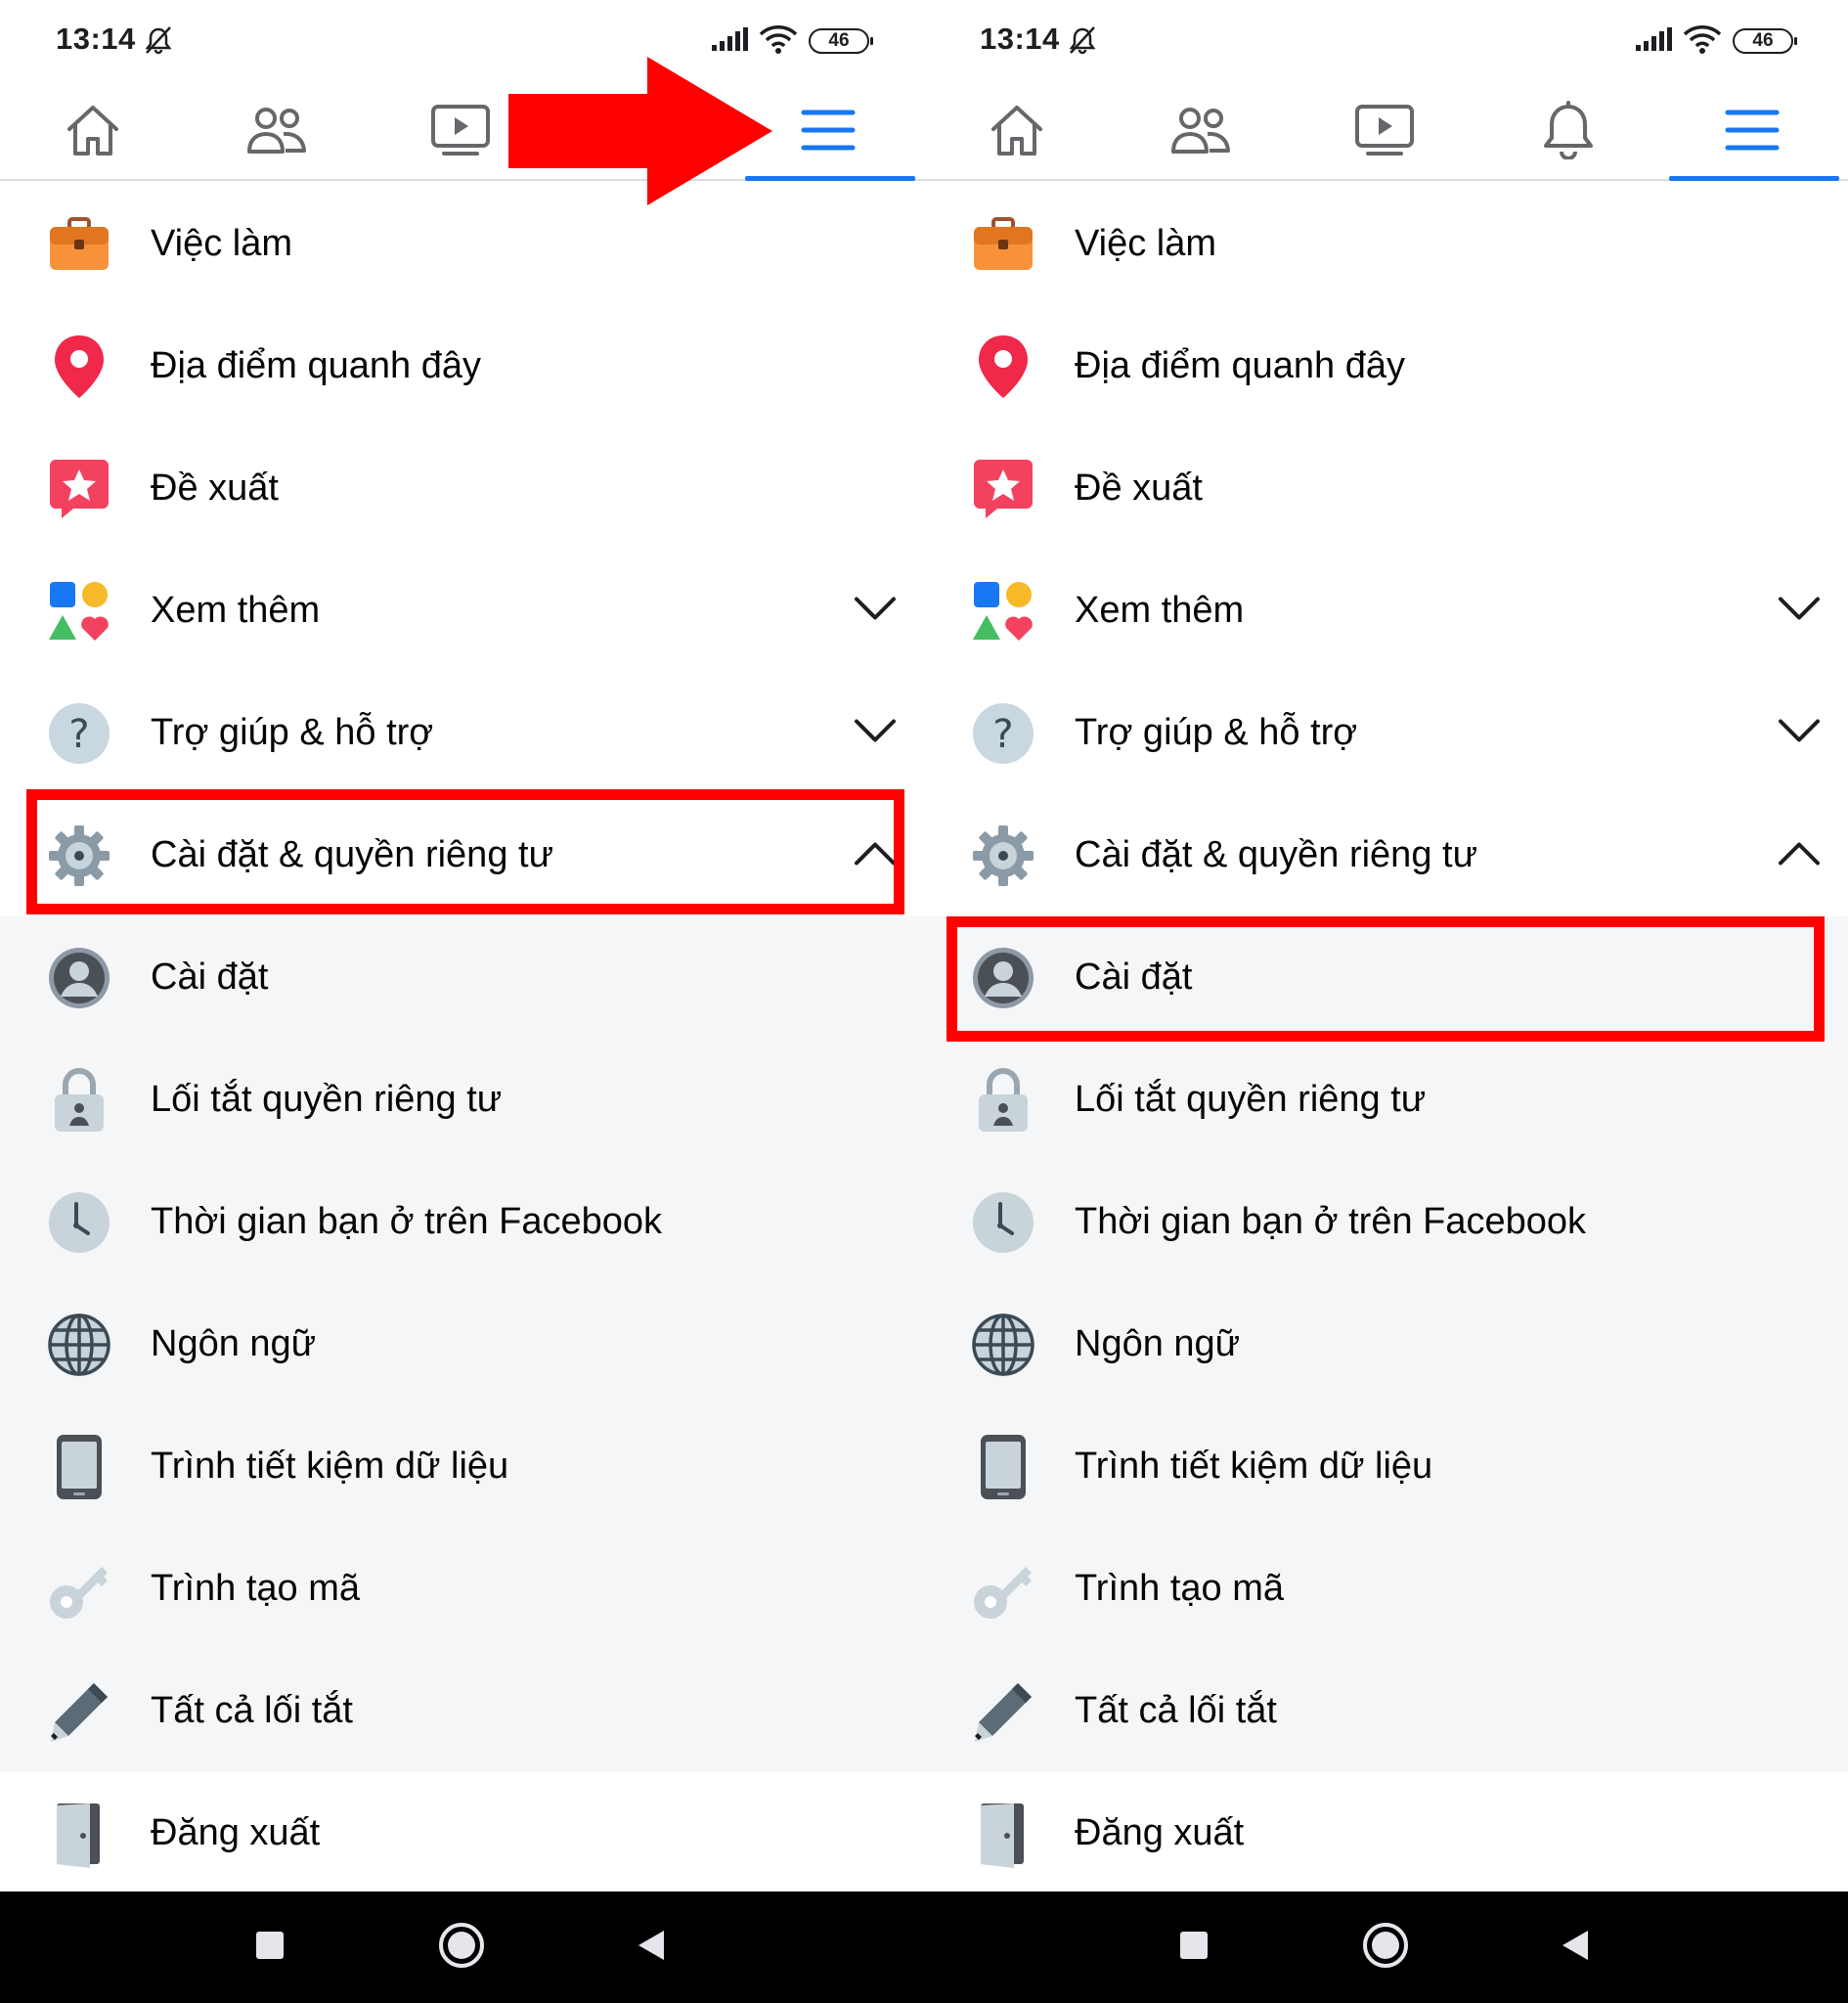 This screenshot has height=2003, width=1848. I want to click on menu-label: Đề xuất, so click(1139, 488).